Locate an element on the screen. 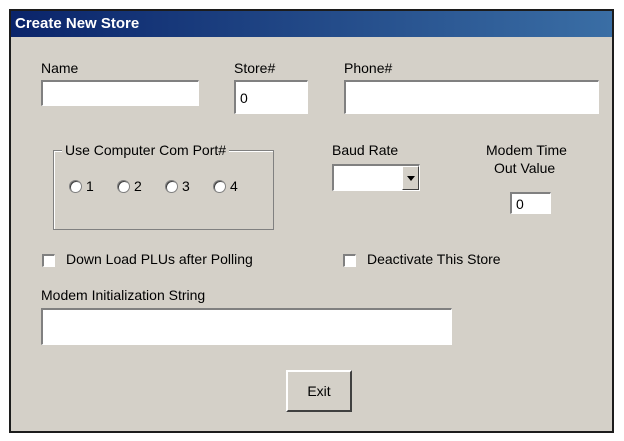 Image resolution: width=624 pixels, height=441 pixels. deactivate-store-label: Deactivate This Store is located at coordinates (434, 259).